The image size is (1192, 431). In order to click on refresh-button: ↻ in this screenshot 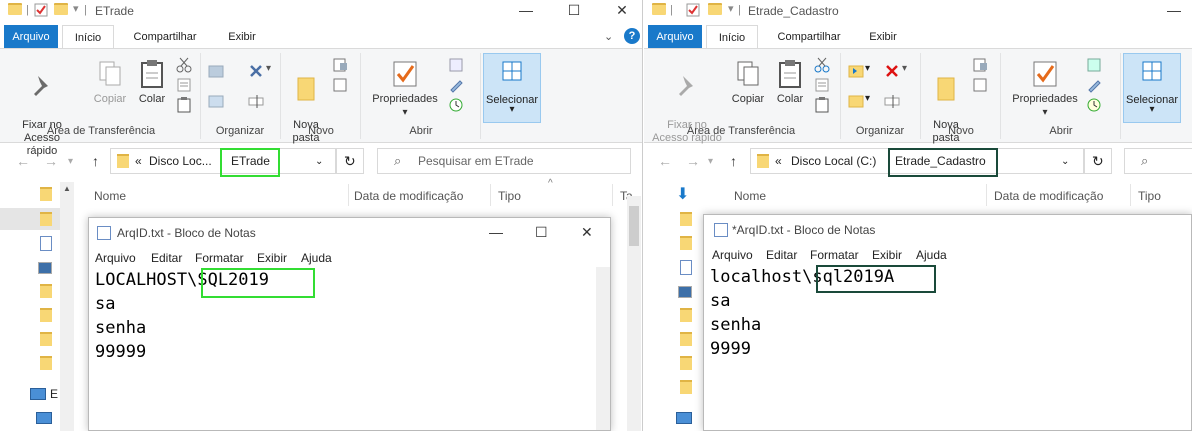, I will do `click(1098, 161)`.